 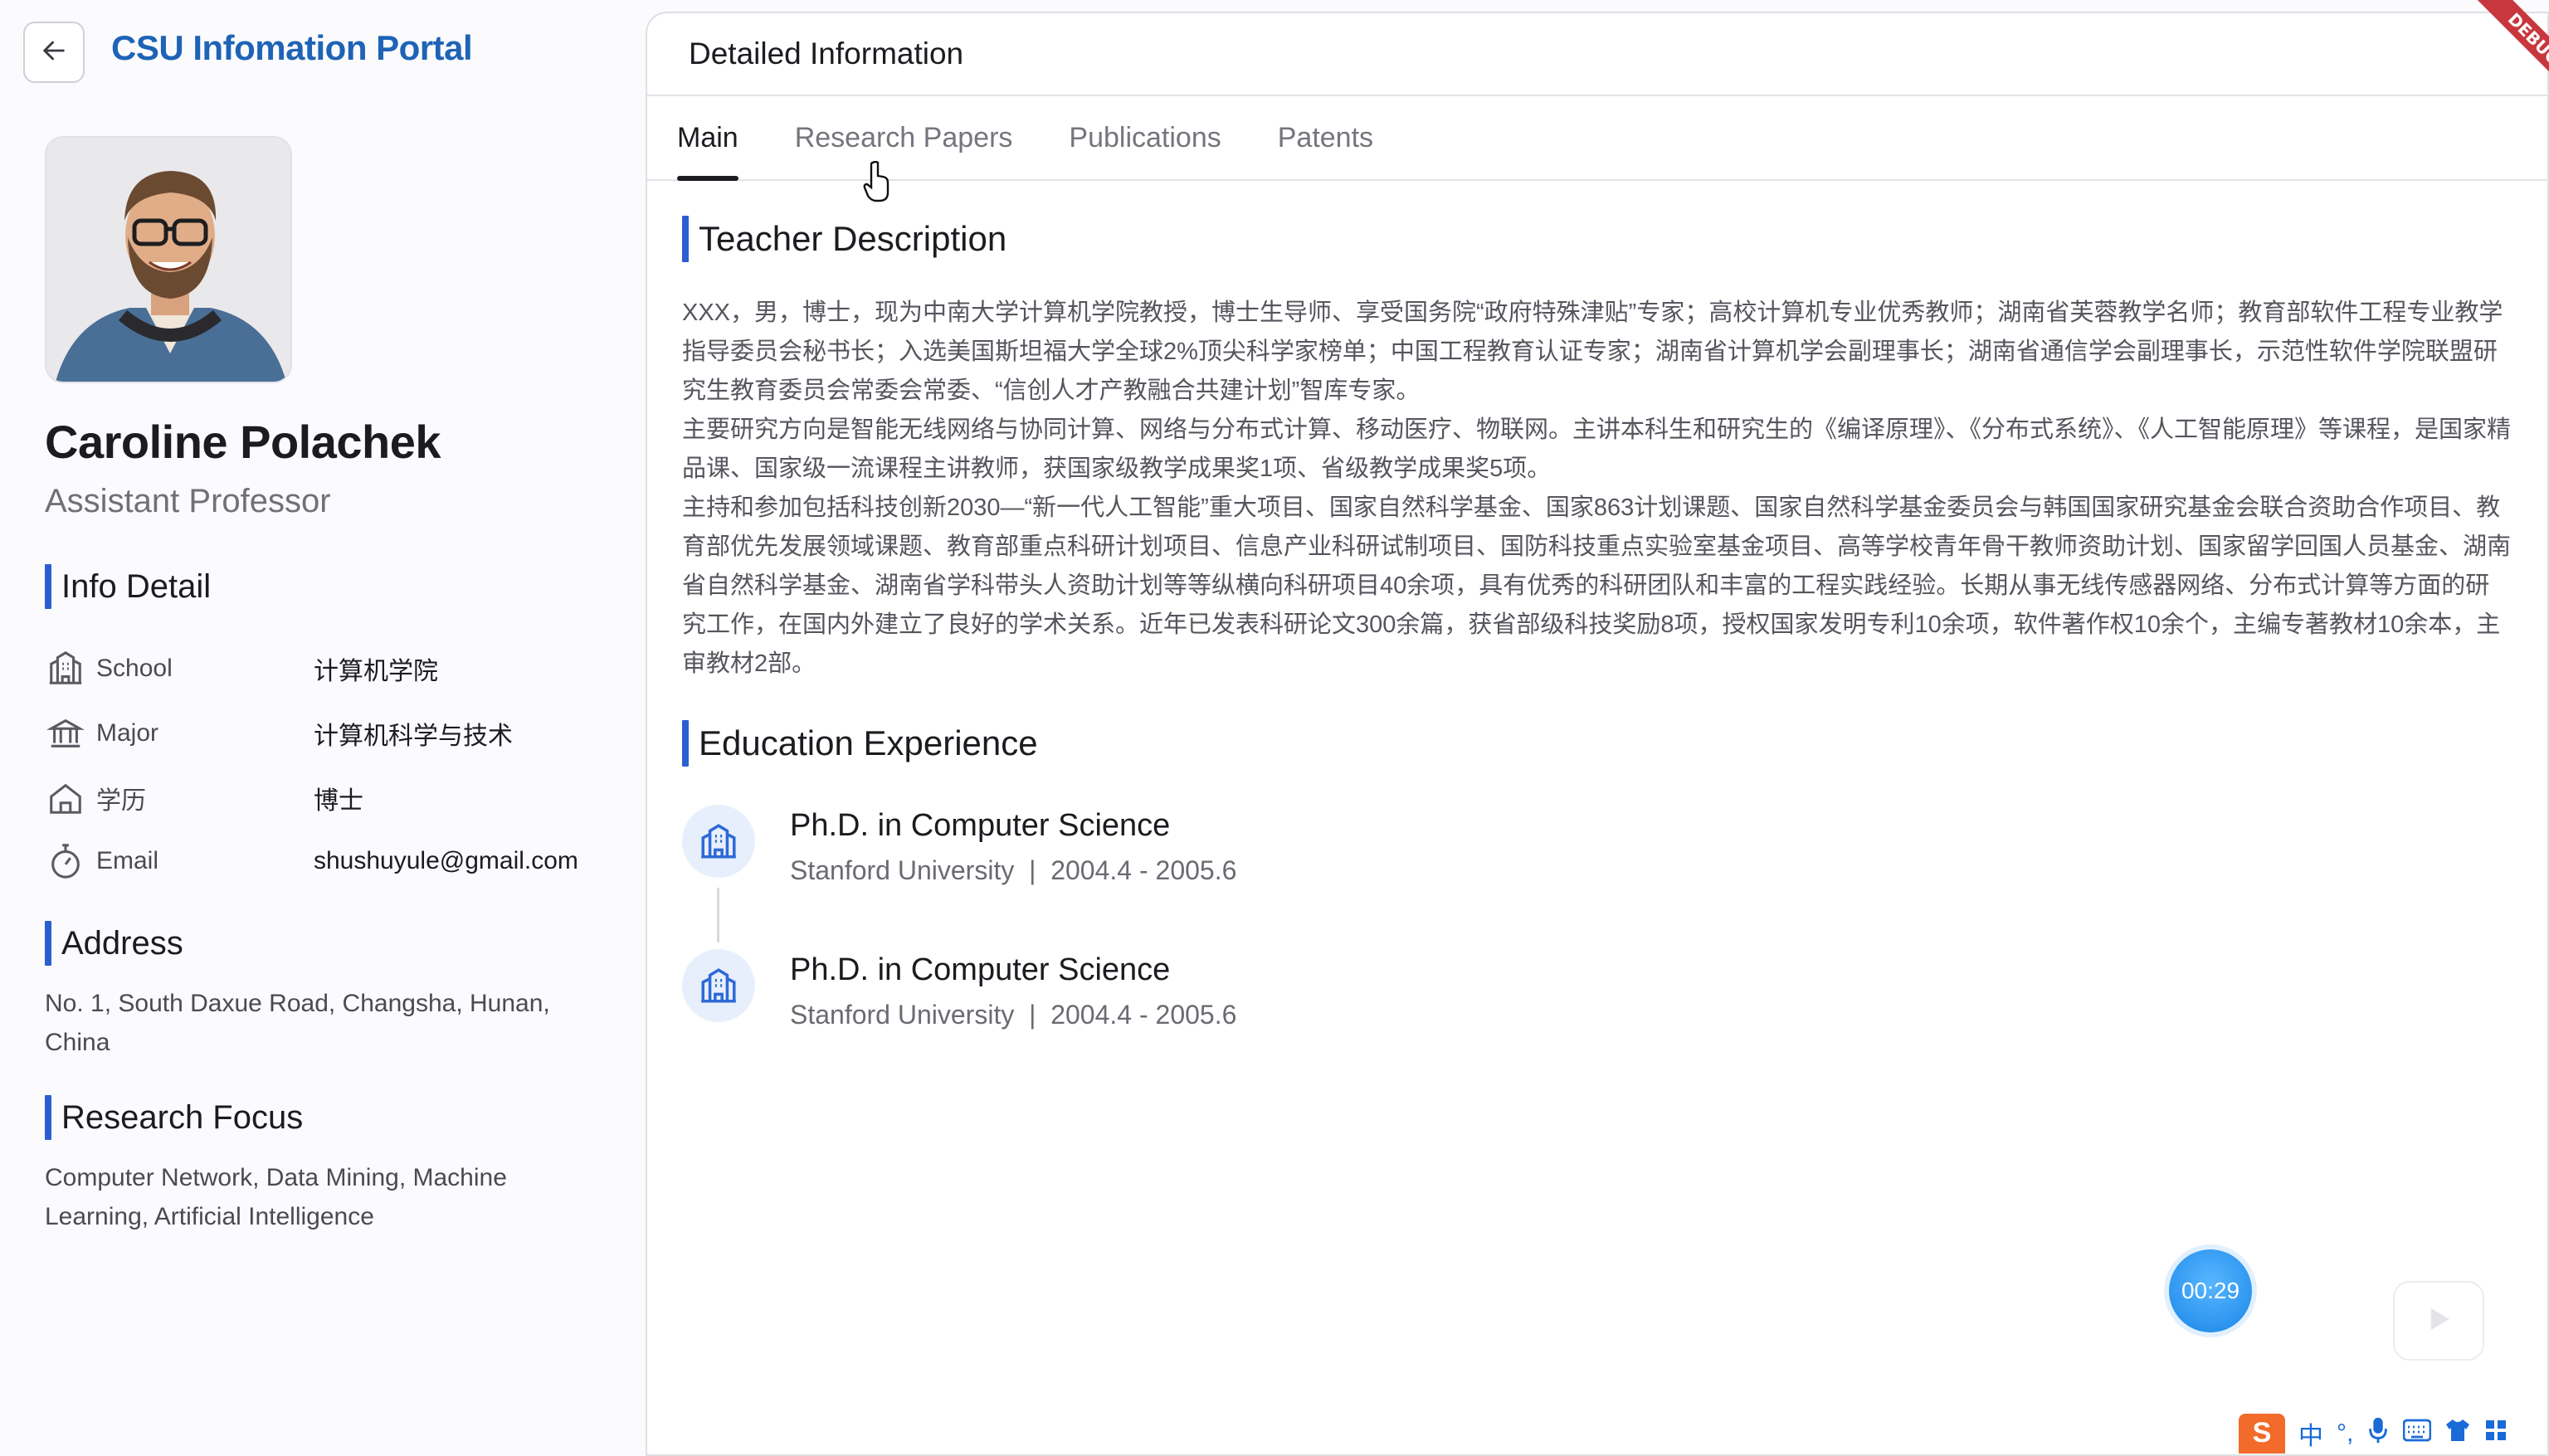 I want to click on portal-title: CSU Infomation Portal, so click(x=292, y=47).